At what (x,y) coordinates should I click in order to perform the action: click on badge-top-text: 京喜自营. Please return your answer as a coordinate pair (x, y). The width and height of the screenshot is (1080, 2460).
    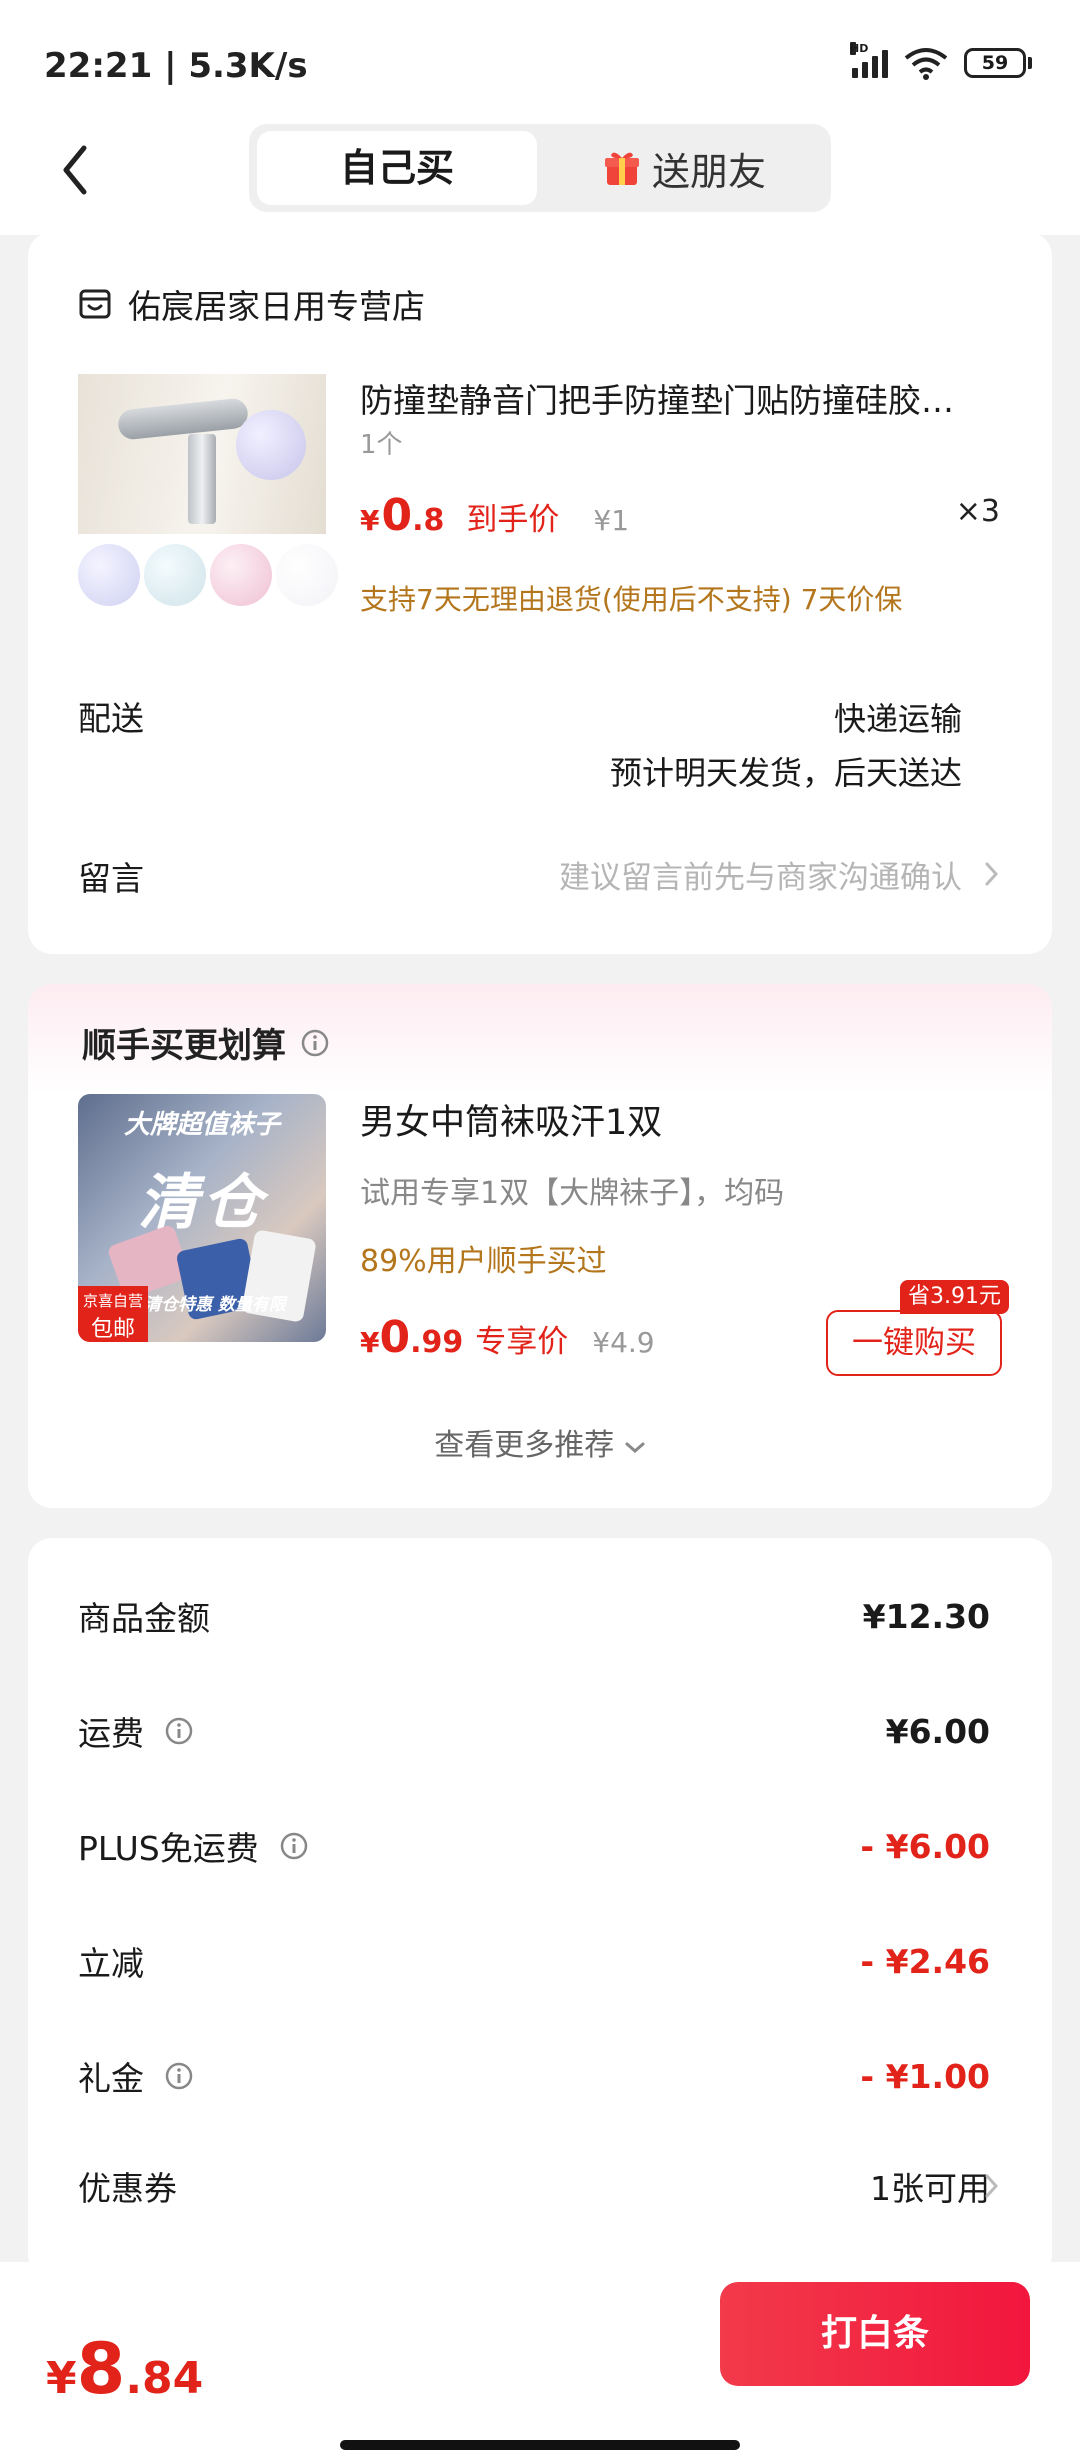
    Looking at the image, I should click on (112, 1301).